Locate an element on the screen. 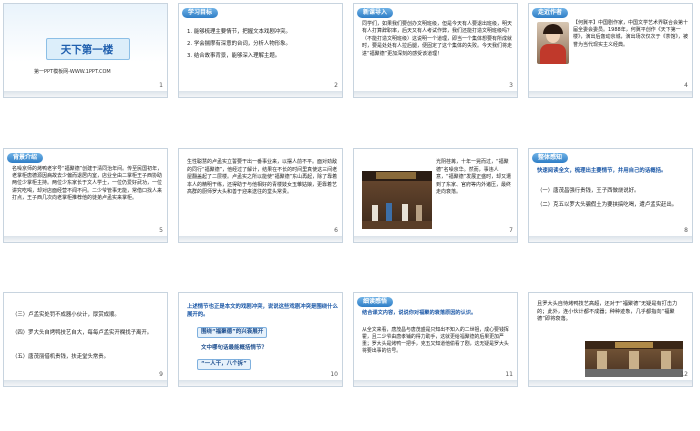  slide-header: 背景介绍 is located at coordinates (25, 158).